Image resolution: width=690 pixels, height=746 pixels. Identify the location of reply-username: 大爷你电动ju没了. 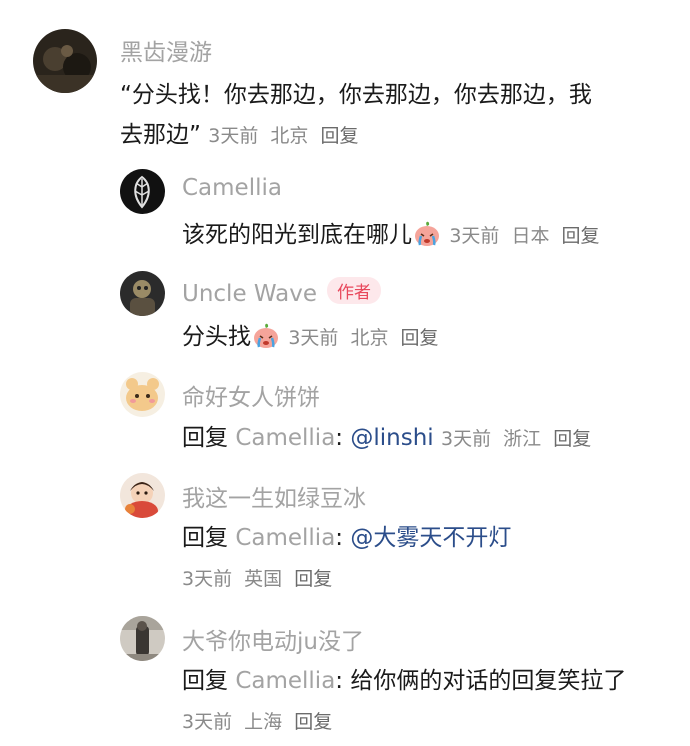
(273, 639).